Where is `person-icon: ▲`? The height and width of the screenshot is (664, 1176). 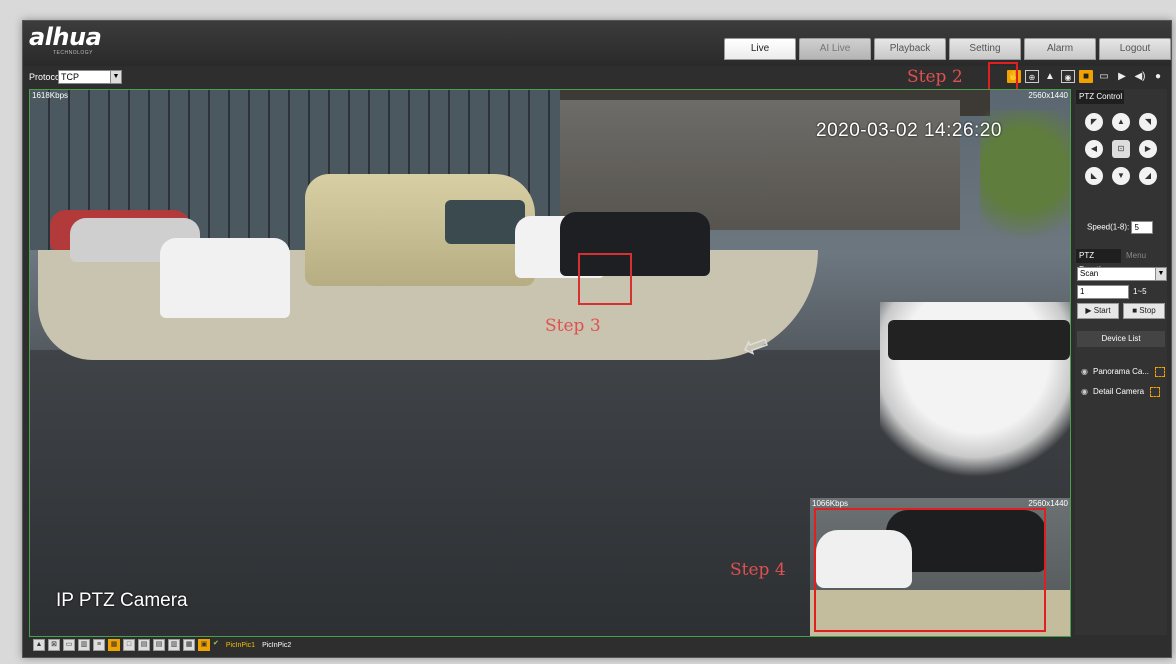
person-icon: ▲ is located at coordinates (1050, 76).